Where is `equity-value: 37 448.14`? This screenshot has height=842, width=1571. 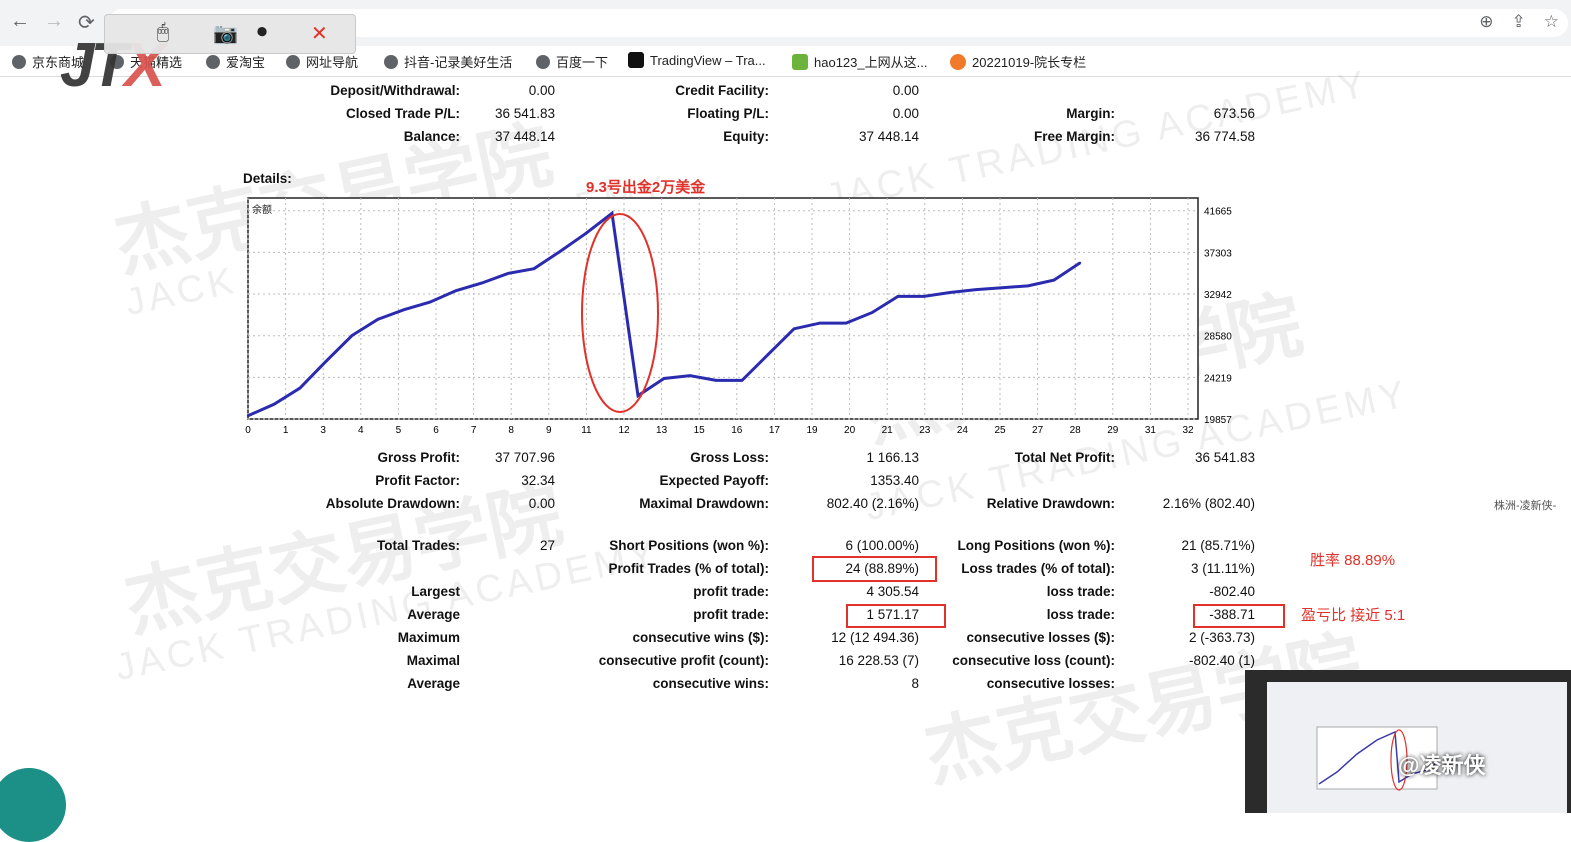 equity-value: 37 448.14 is located at coordinates (888, 136).